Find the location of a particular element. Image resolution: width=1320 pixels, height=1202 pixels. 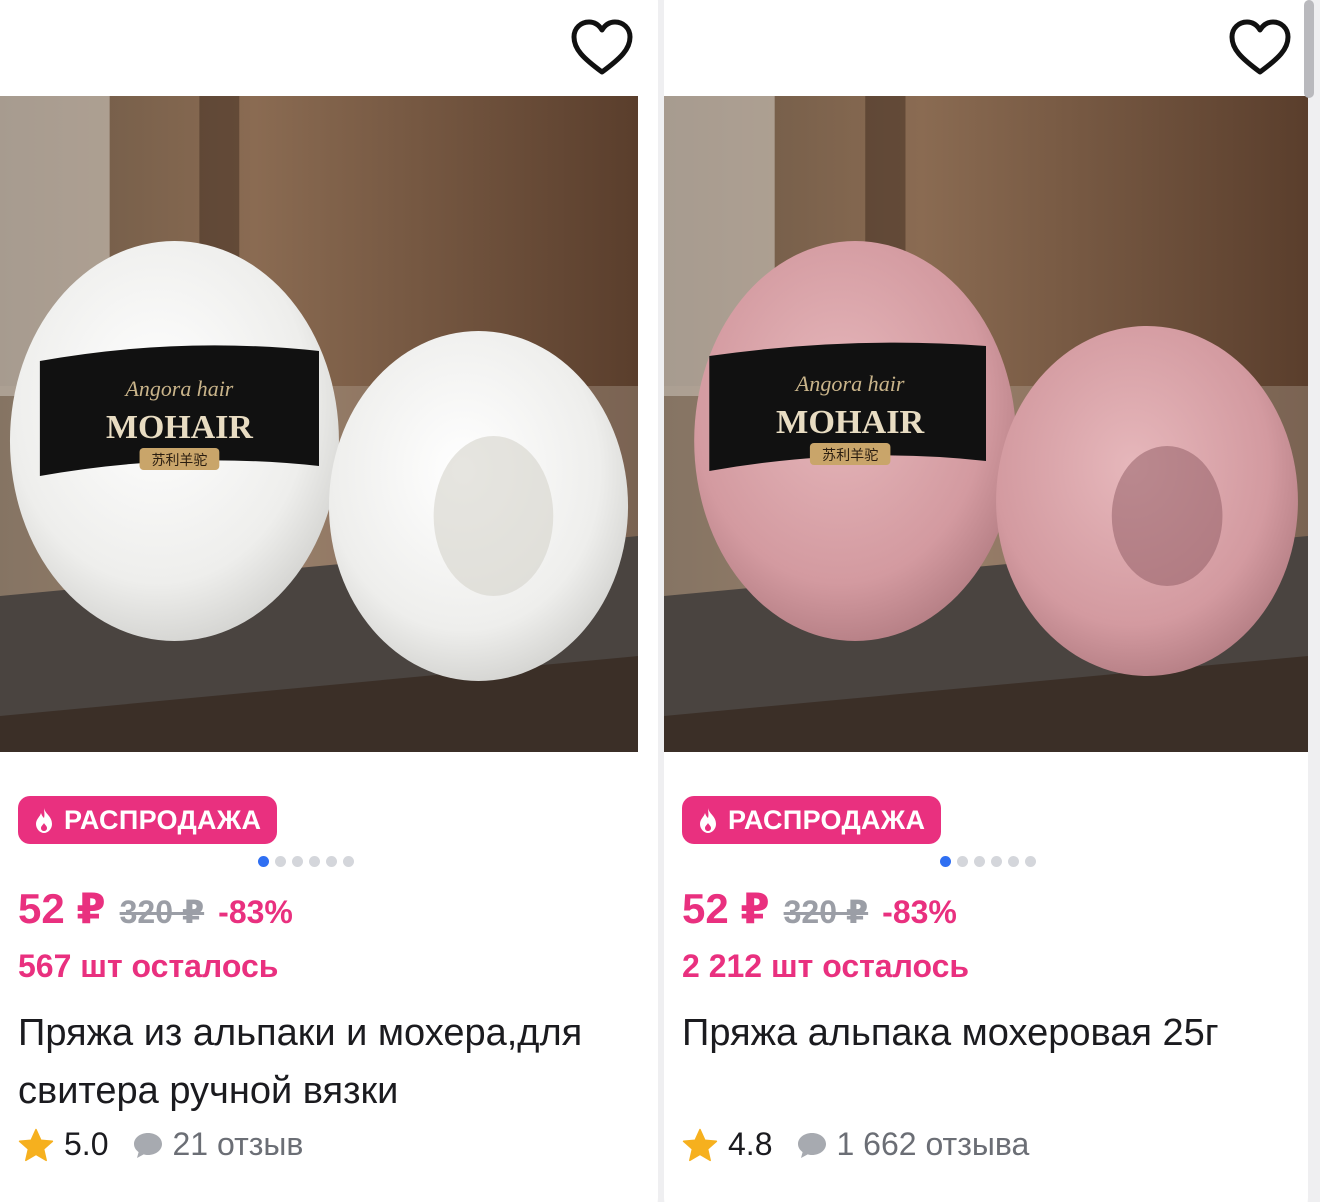

product-title: Пряжа альпака мохеровая 25г is located at coordinates (987, 1033).